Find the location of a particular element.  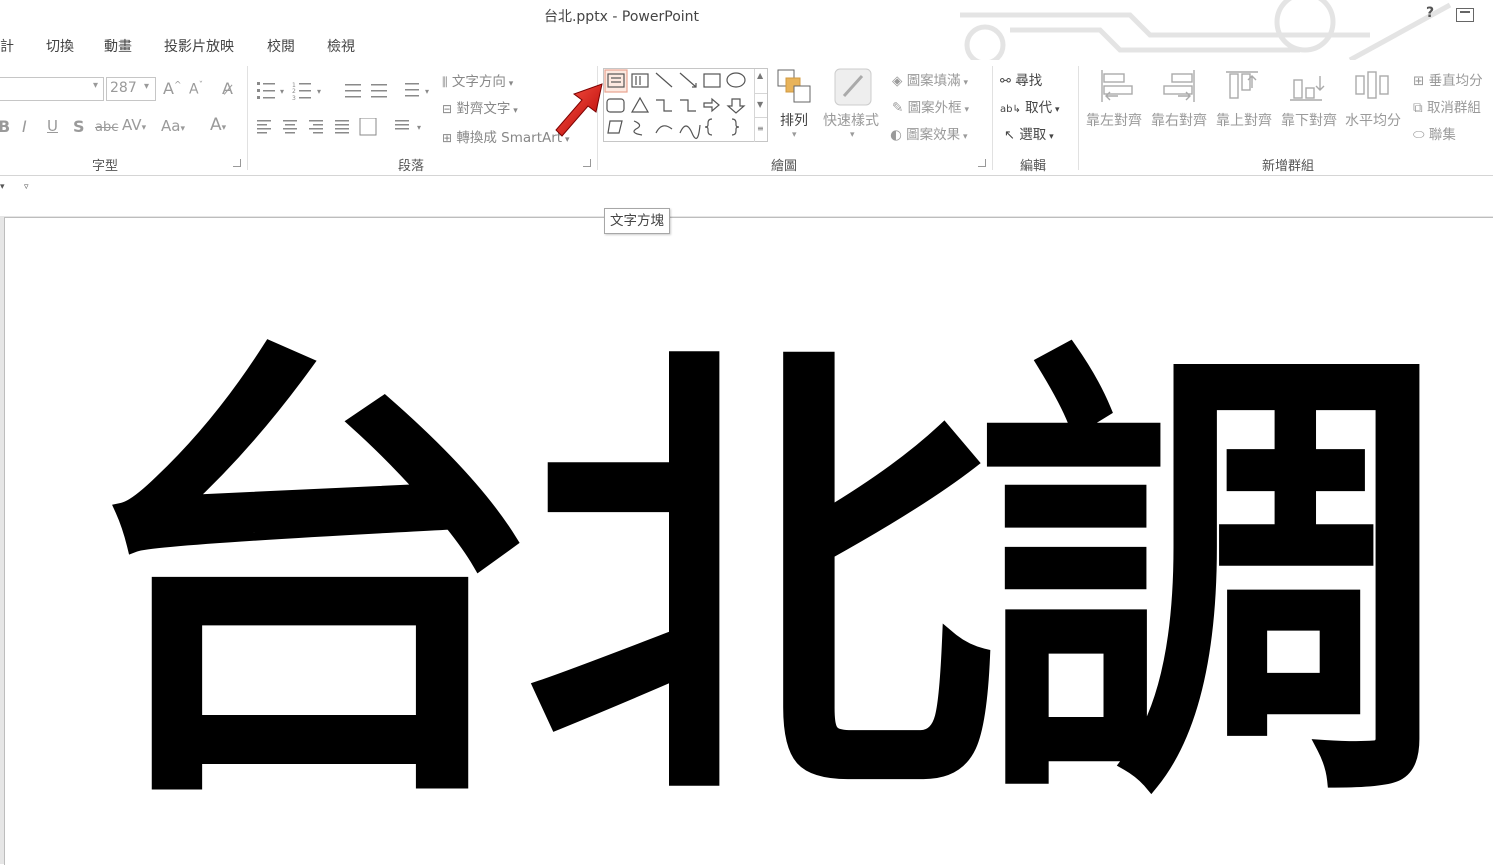

ungroup-button: ⧉ 取消群組 is located at coordinates (1447, 106).